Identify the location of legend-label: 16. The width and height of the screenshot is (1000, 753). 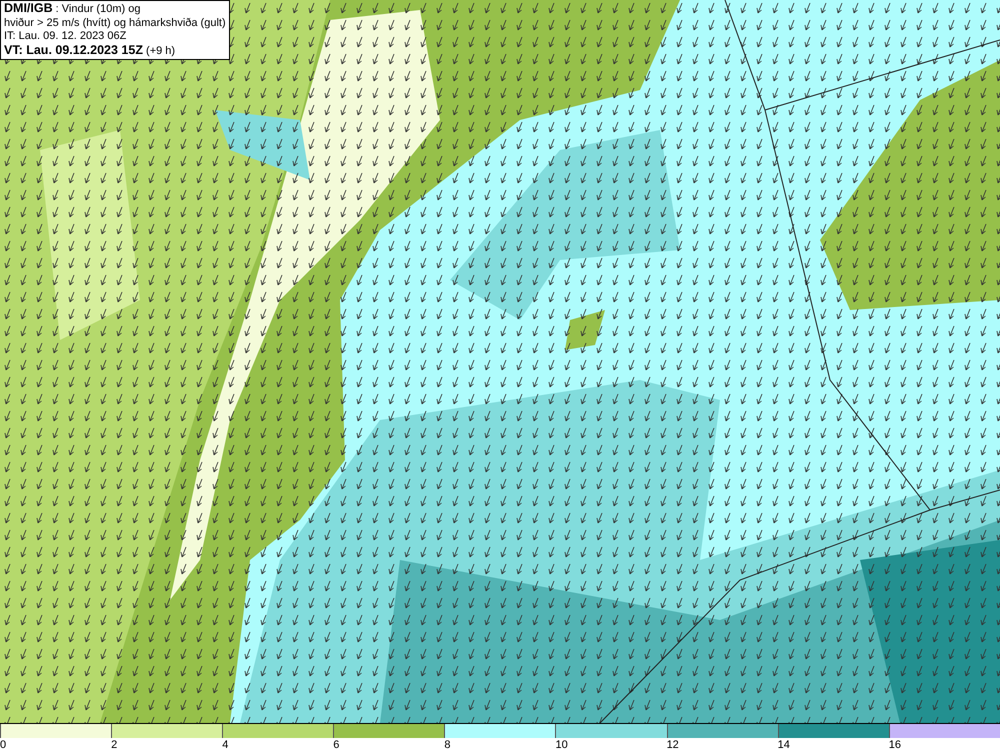
(894, 745).